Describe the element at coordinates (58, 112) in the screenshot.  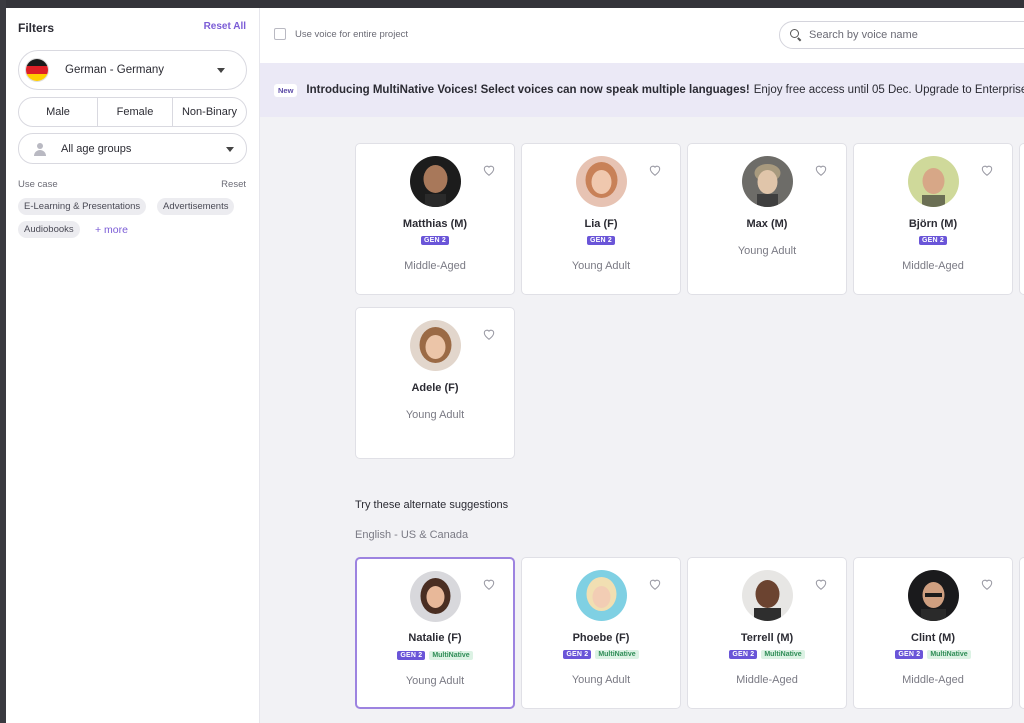
I see `gender-male-button: Male` at that location.